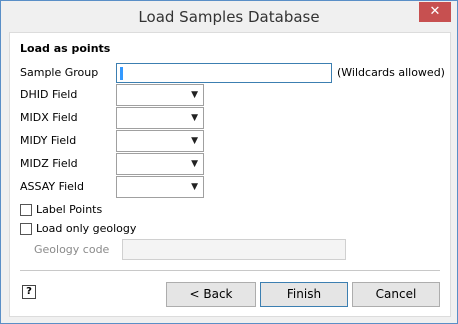  What do you see at coordinates (72, 249) in the screenshot?
I see `geology-code-label: Geology code` at bounding box center [72, 249].